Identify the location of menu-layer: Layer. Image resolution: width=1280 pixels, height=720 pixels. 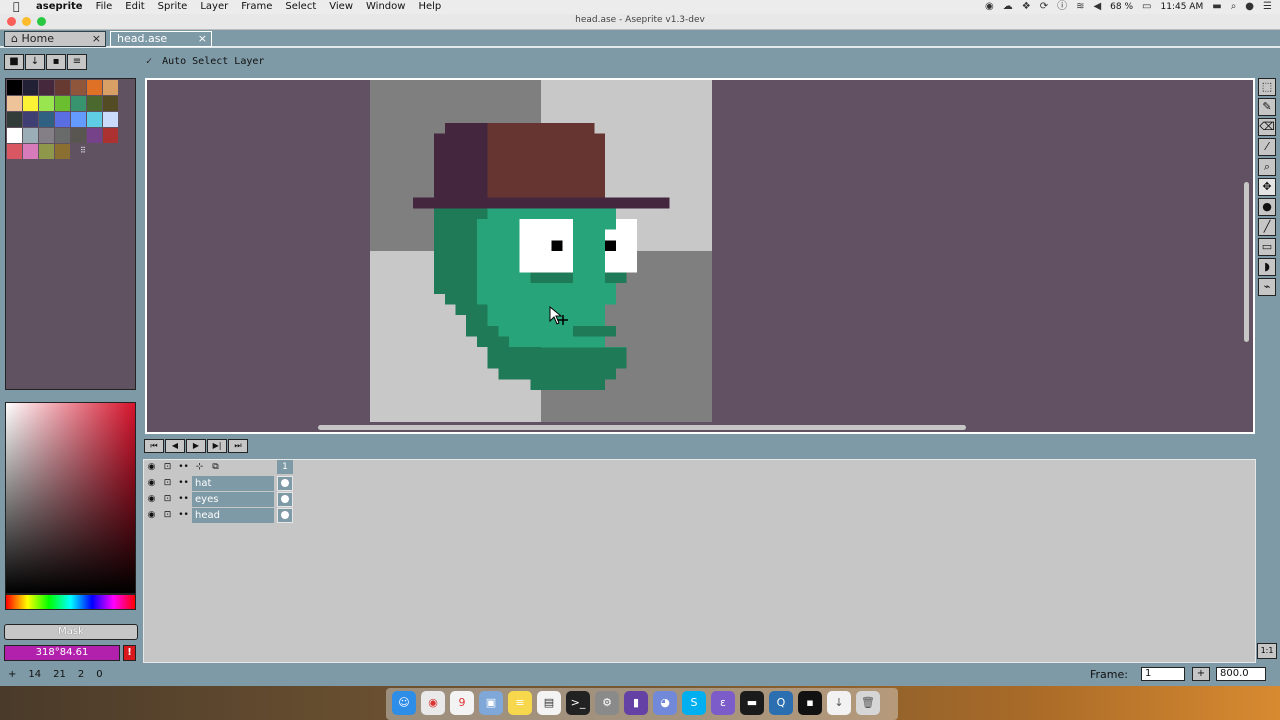
(214, 7).